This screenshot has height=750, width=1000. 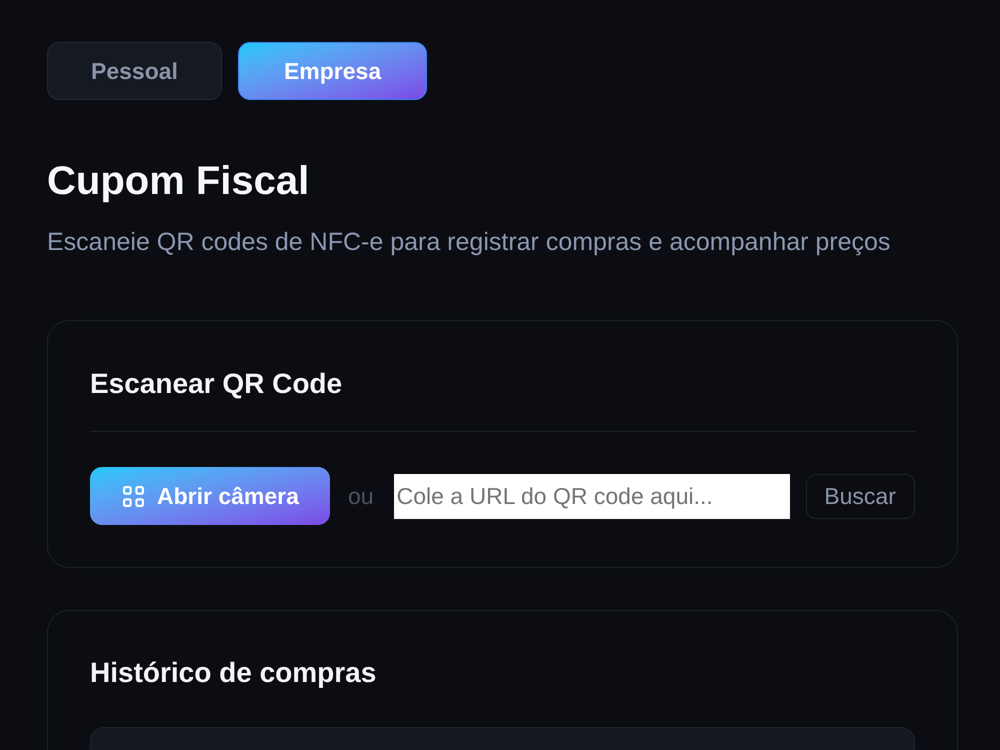 I want to click on search-button: Buscar, so click(x=860, y=496).